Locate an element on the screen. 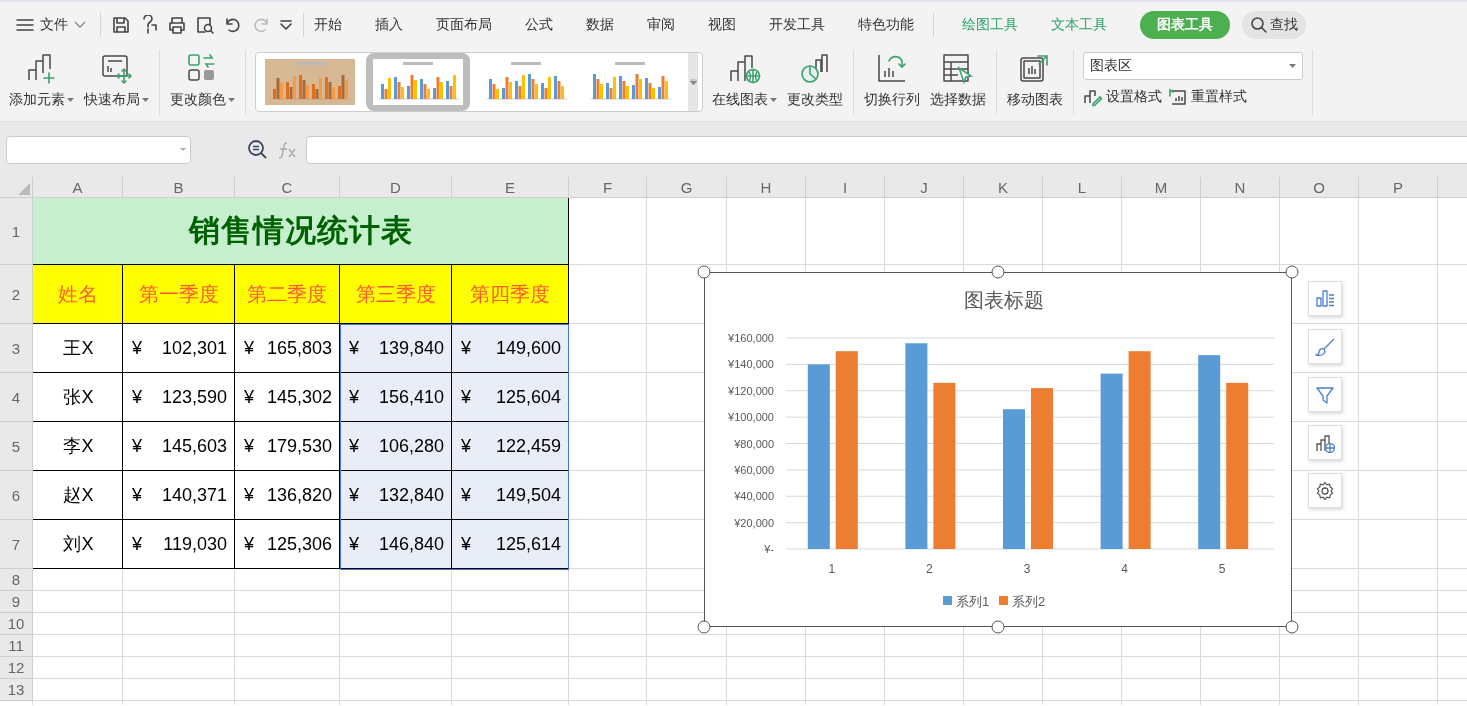  column-header: G is located at coordinates (687, 187).